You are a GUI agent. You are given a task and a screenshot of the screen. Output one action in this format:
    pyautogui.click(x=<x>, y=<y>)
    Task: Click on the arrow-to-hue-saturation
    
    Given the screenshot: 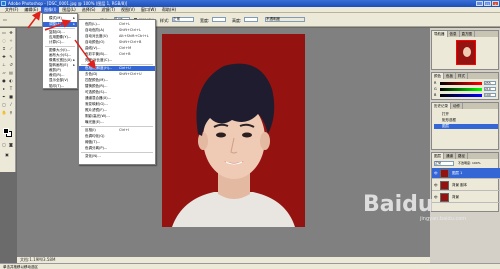 What is the action you would take?
    pyautogui.click(x=85, y=54)
    